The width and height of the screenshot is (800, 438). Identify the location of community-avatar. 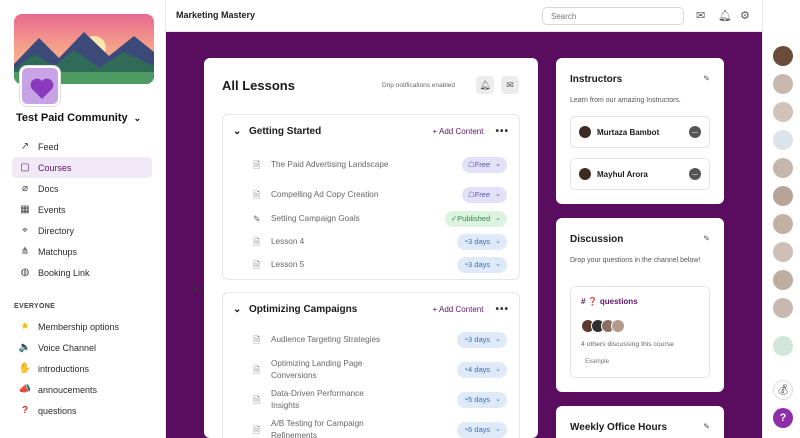
(40, 86).